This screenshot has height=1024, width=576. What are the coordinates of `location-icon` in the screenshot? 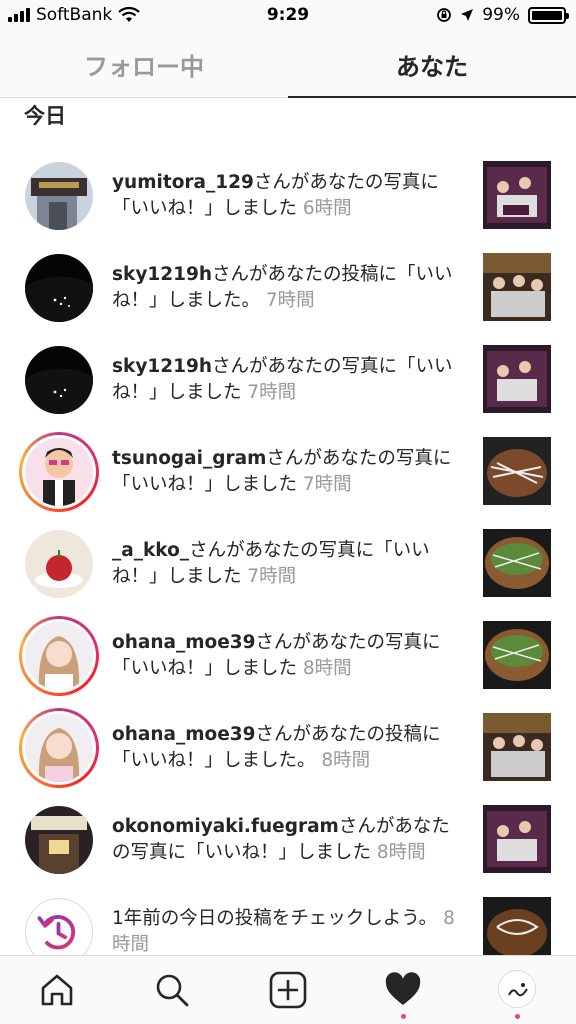 It's located at (467, 15).